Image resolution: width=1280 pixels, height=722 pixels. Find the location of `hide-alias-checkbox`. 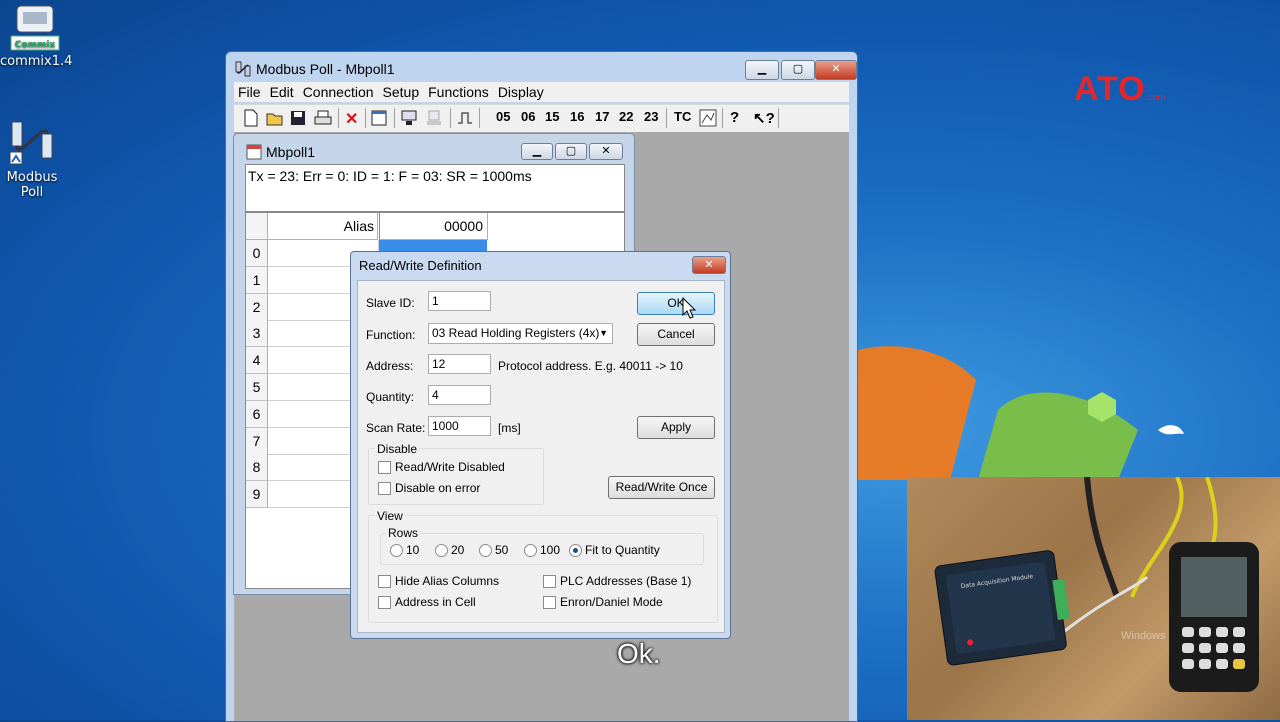

hide-alias-checkbox is located at coordinates (384, 581).